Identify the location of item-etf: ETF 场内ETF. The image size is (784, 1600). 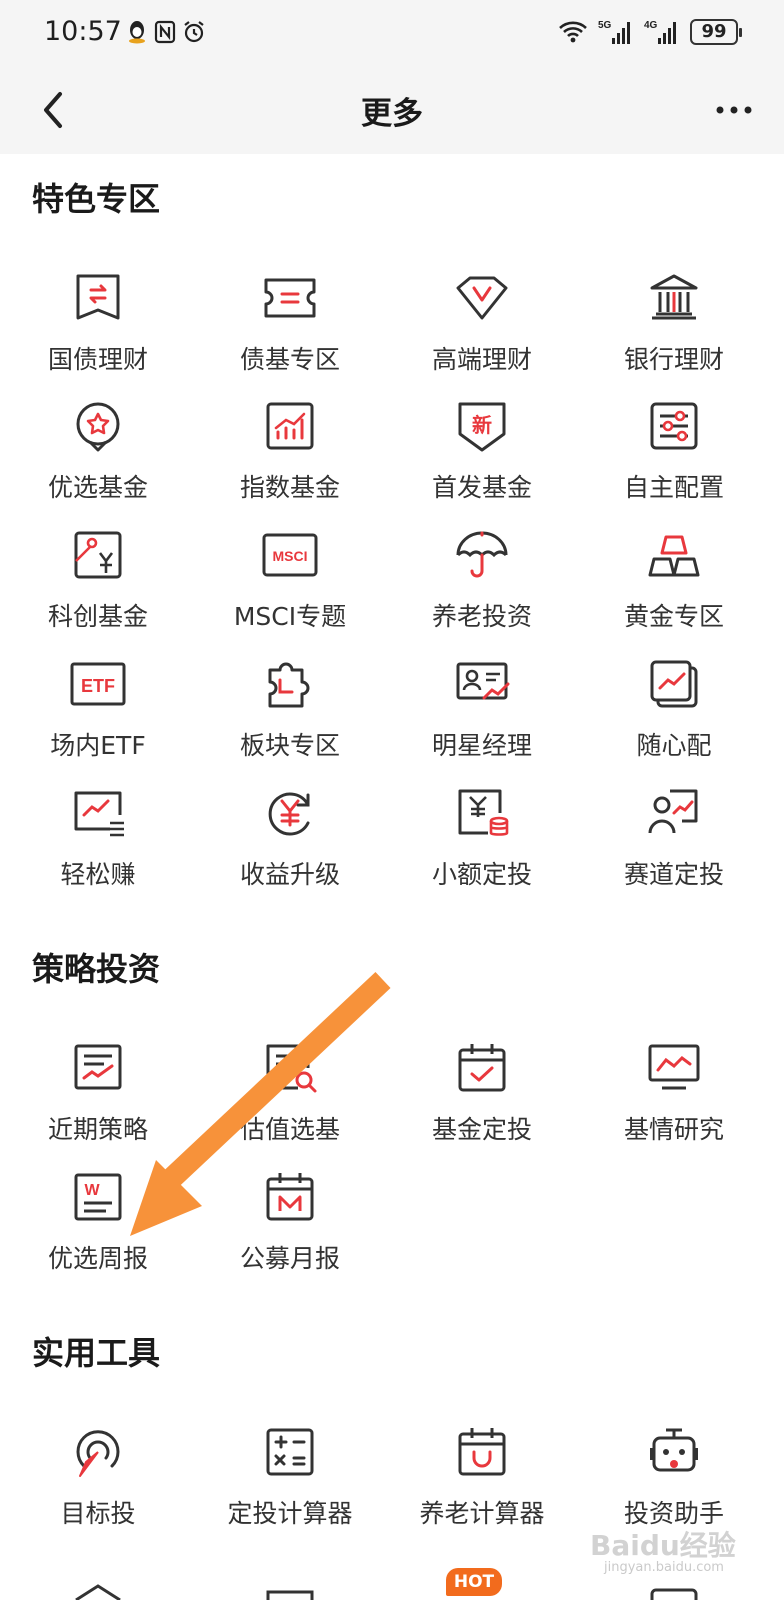
(98, 718).